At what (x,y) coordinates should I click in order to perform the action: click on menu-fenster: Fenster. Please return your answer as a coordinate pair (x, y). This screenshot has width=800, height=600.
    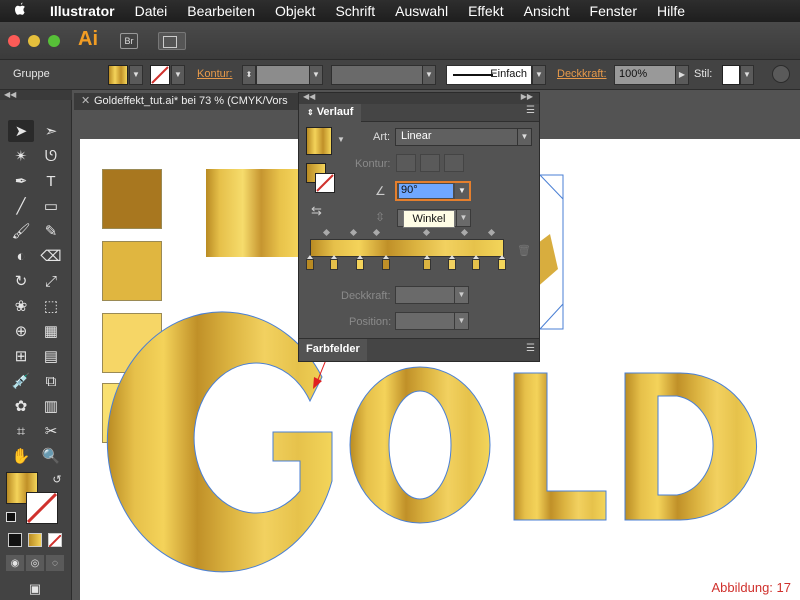
    Looking at the image, I should click on (613, 11).